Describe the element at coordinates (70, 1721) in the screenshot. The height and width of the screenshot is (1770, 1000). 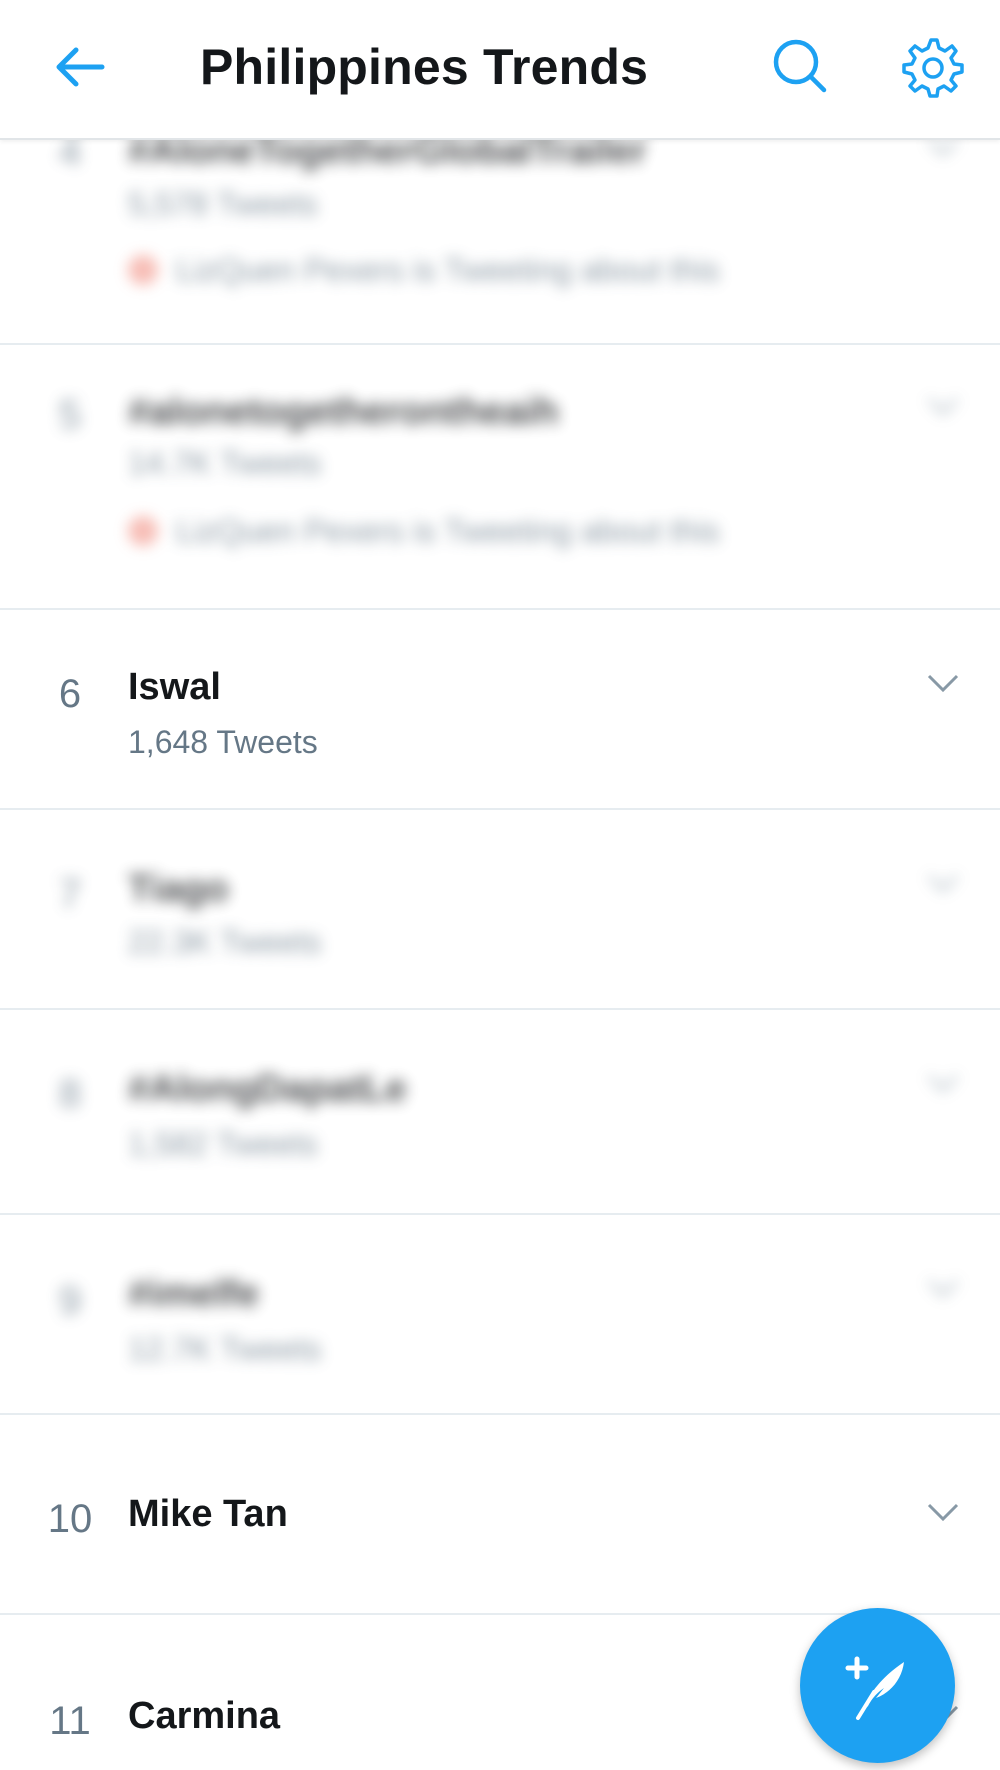
I see `trend-rank: 11` at that location.